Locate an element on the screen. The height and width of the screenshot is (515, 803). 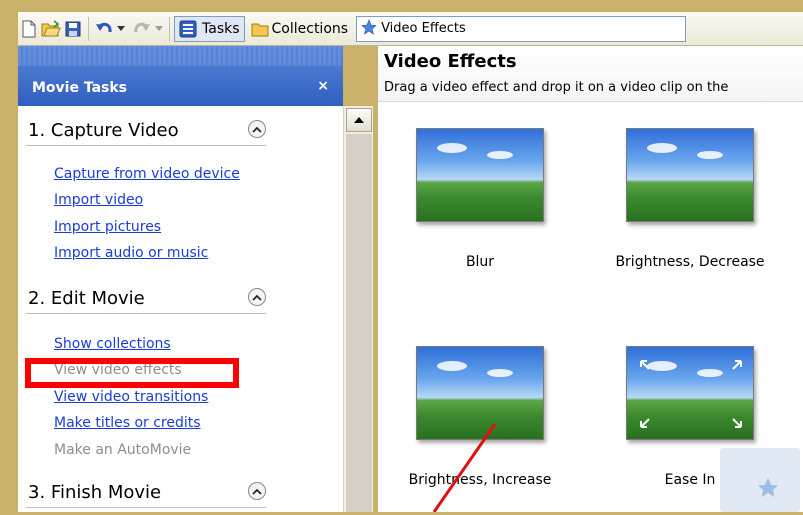
section-edit-movie: 2. Edit Movie is located at coordinates (146, 299).